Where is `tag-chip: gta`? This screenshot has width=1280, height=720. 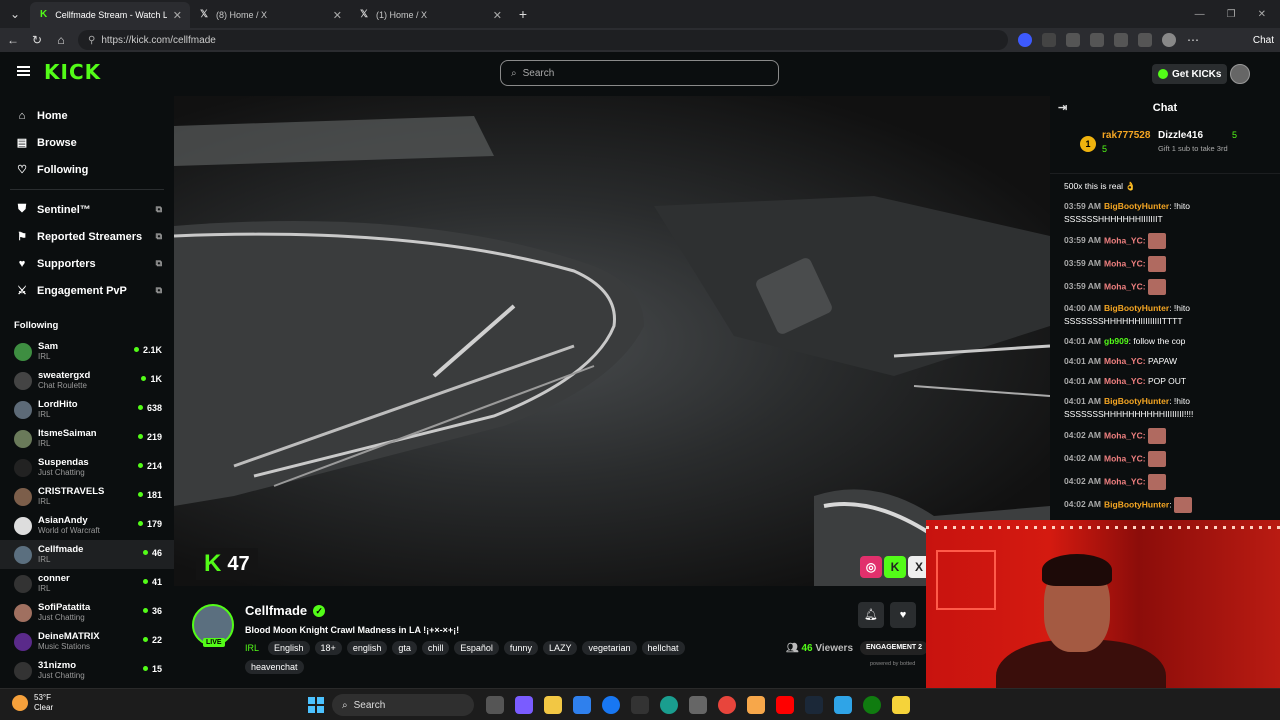 tag-chip: gta is located at coordinates (404, 648).